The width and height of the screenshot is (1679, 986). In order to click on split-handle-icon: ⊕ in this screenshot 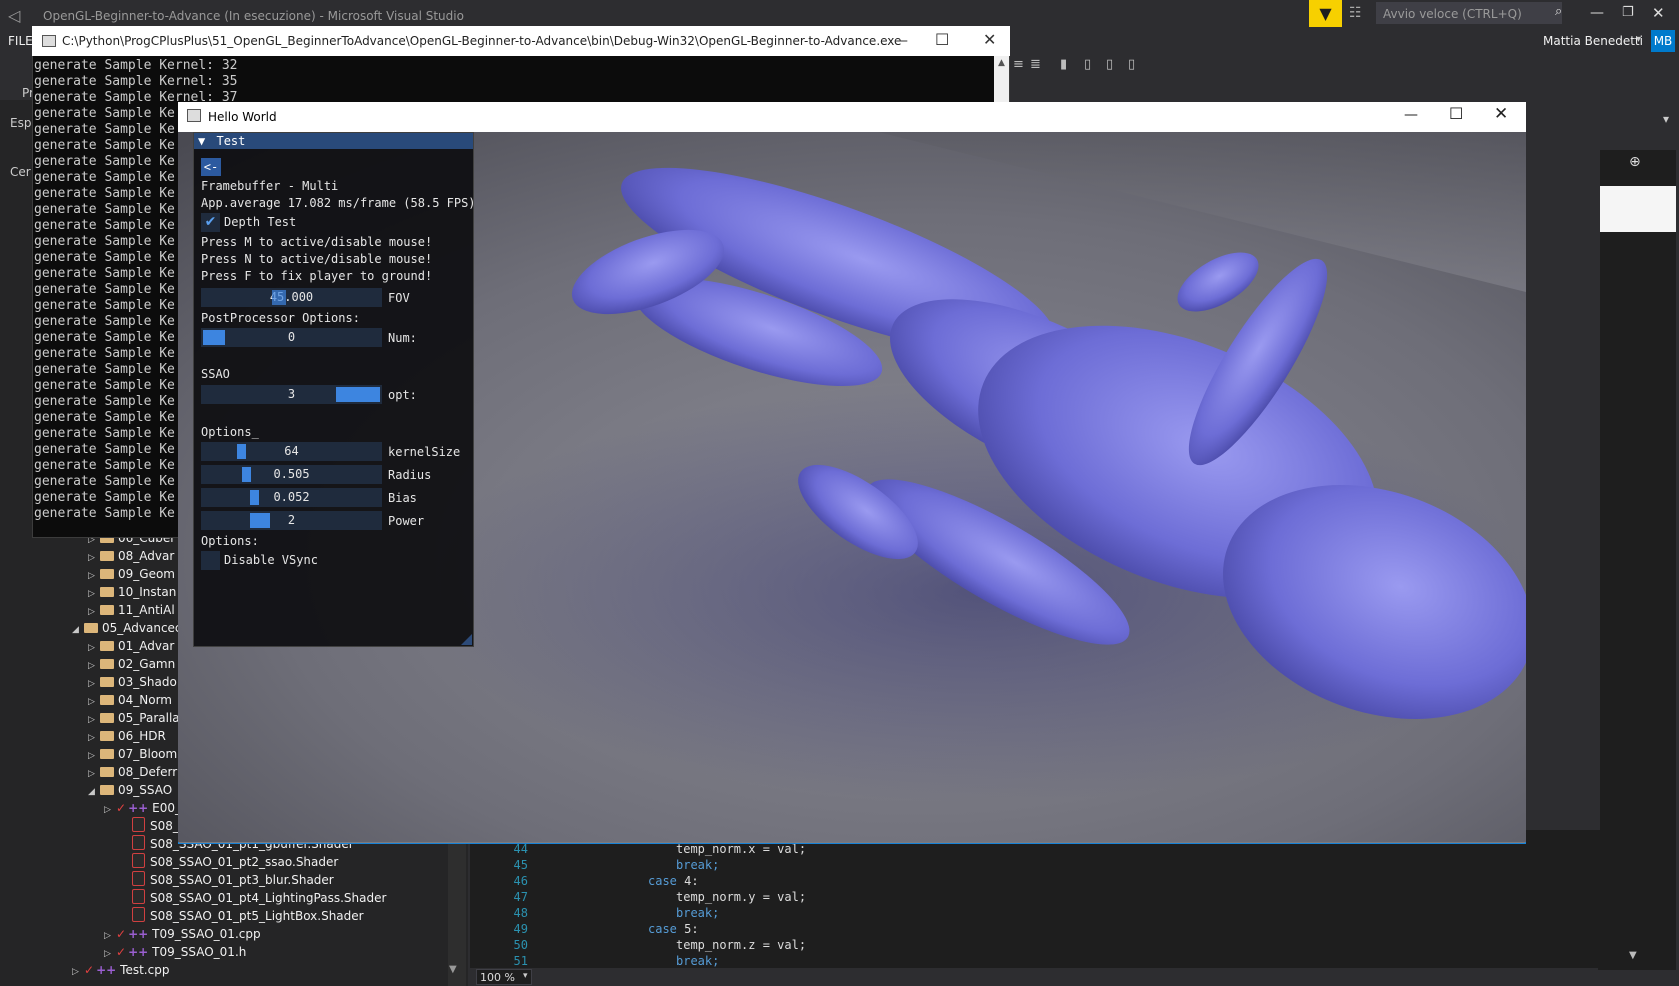, I will do `click(1635, 162)`.